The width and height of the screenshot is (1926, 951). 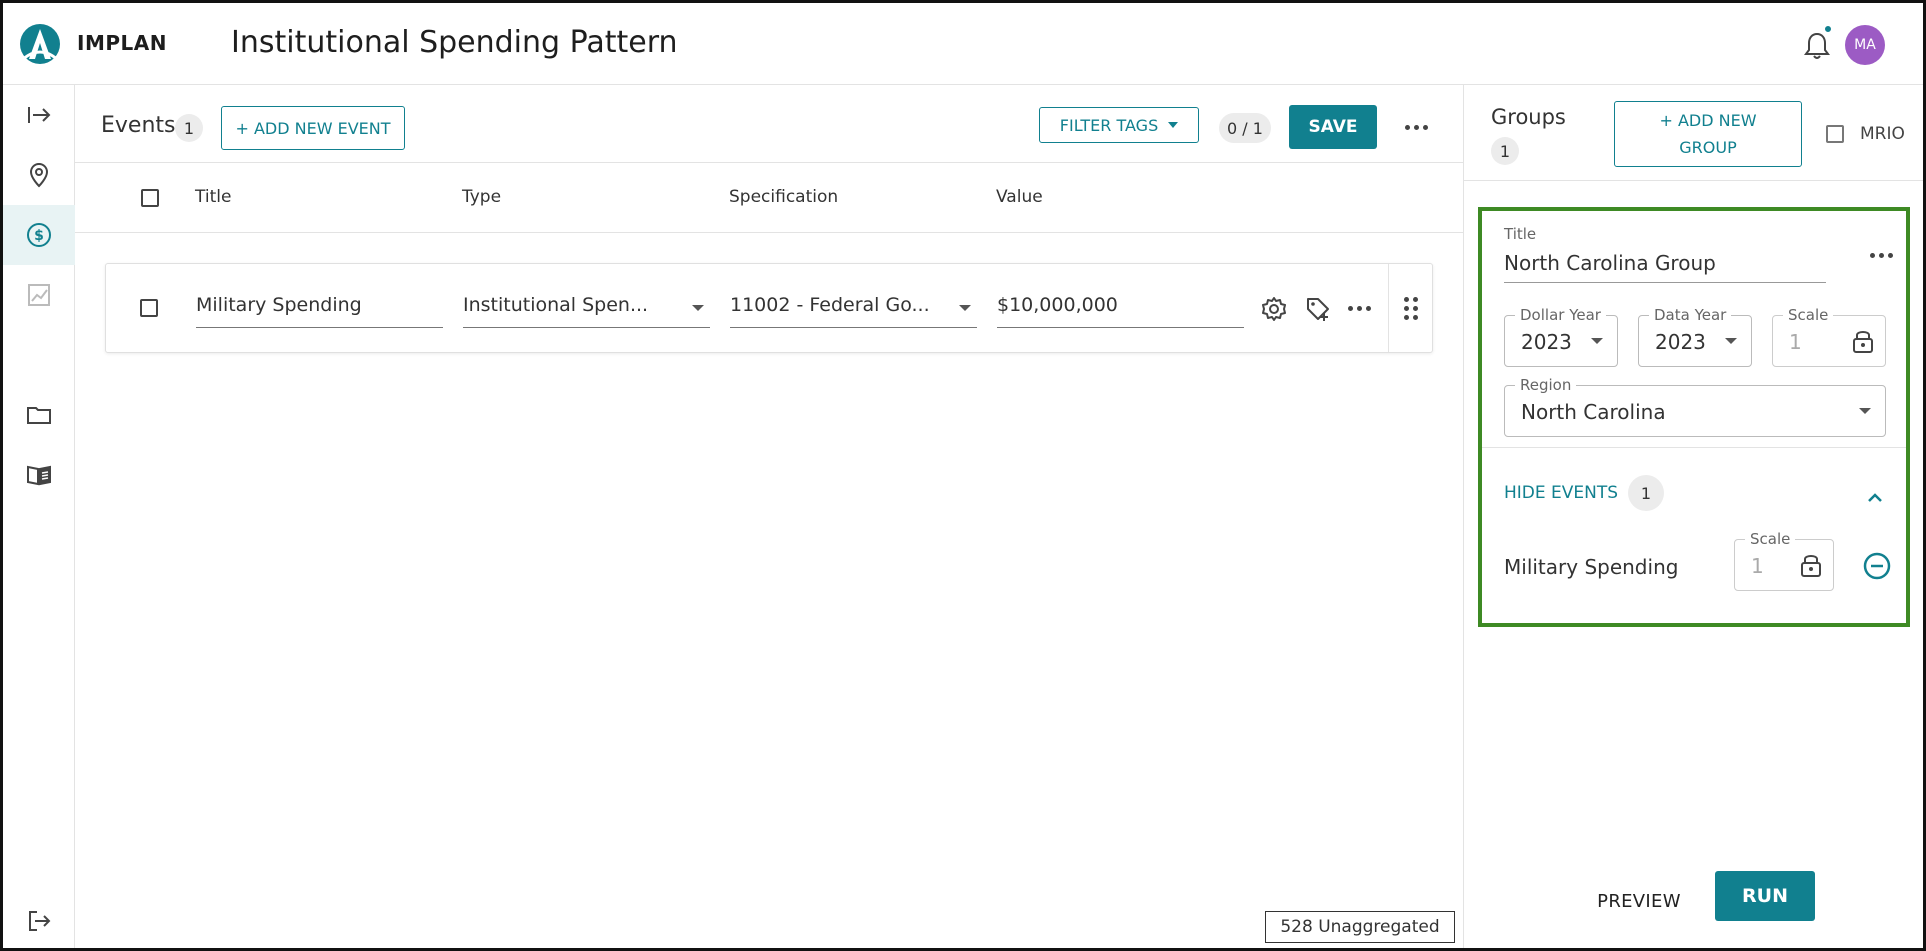 I want to click on rail-logout, so click(x=39, y=919).